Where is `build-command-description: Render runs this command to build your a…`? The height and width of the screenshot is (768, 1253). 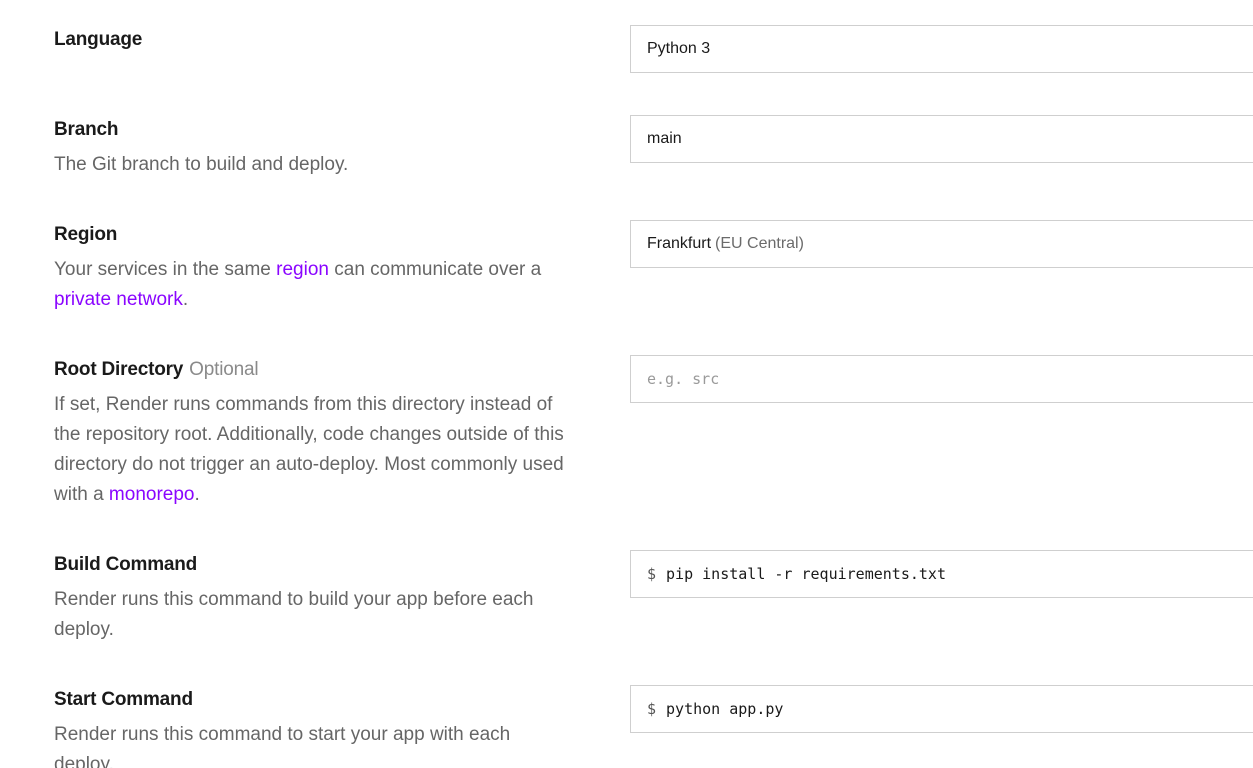 build-command-description: Render runs this command to build your a… is located at coordinates (294, 614).